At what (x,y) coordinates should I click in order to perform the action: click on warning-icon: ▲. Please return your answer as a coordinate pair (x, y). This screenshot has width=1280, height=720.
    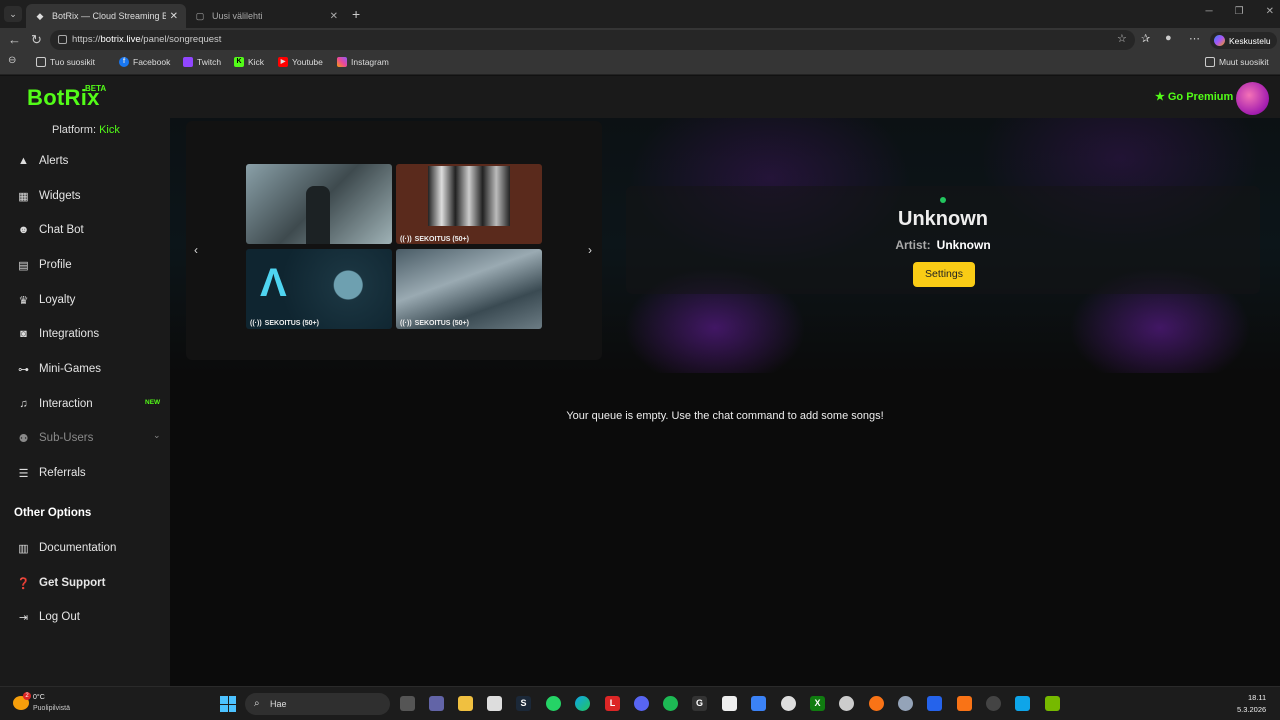
    Looking at the image, I should click on (23, 161).